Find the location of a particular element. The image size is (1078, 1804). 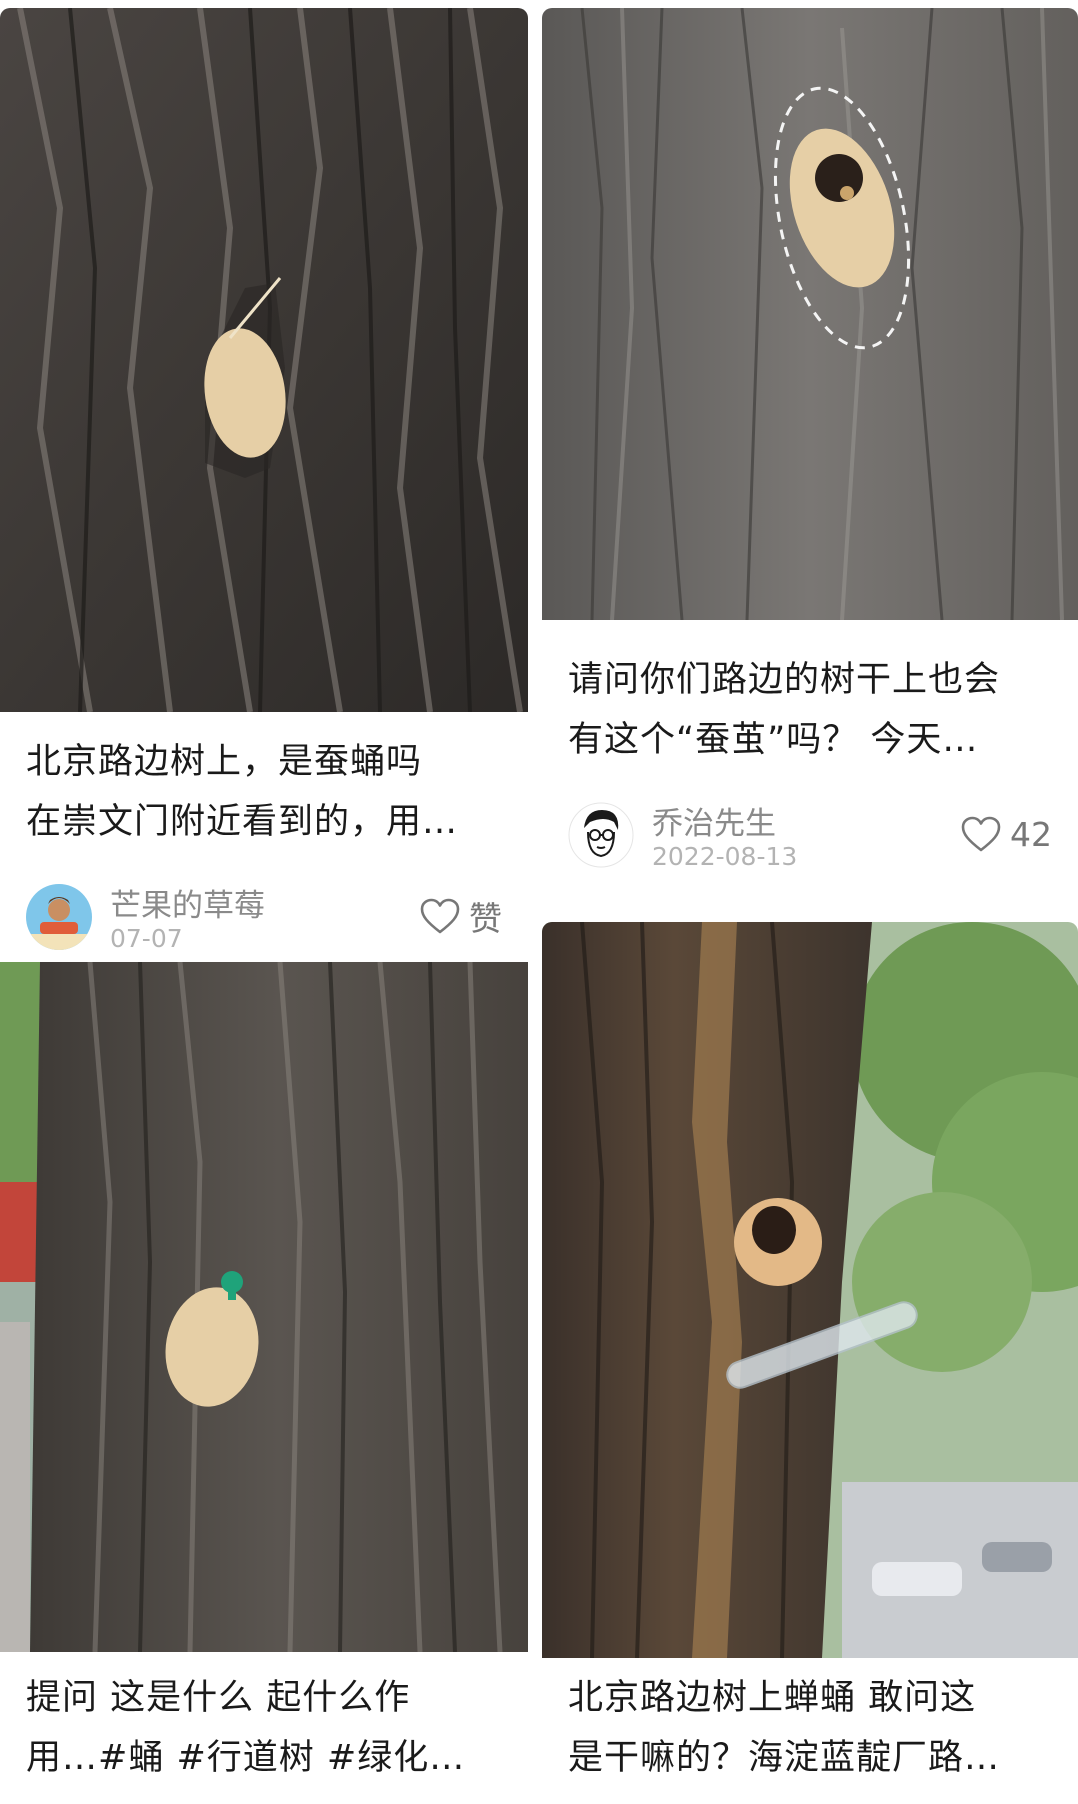

post-meta: 芒果的草莓 07-07 赞 is located at coordinates (264, 917).